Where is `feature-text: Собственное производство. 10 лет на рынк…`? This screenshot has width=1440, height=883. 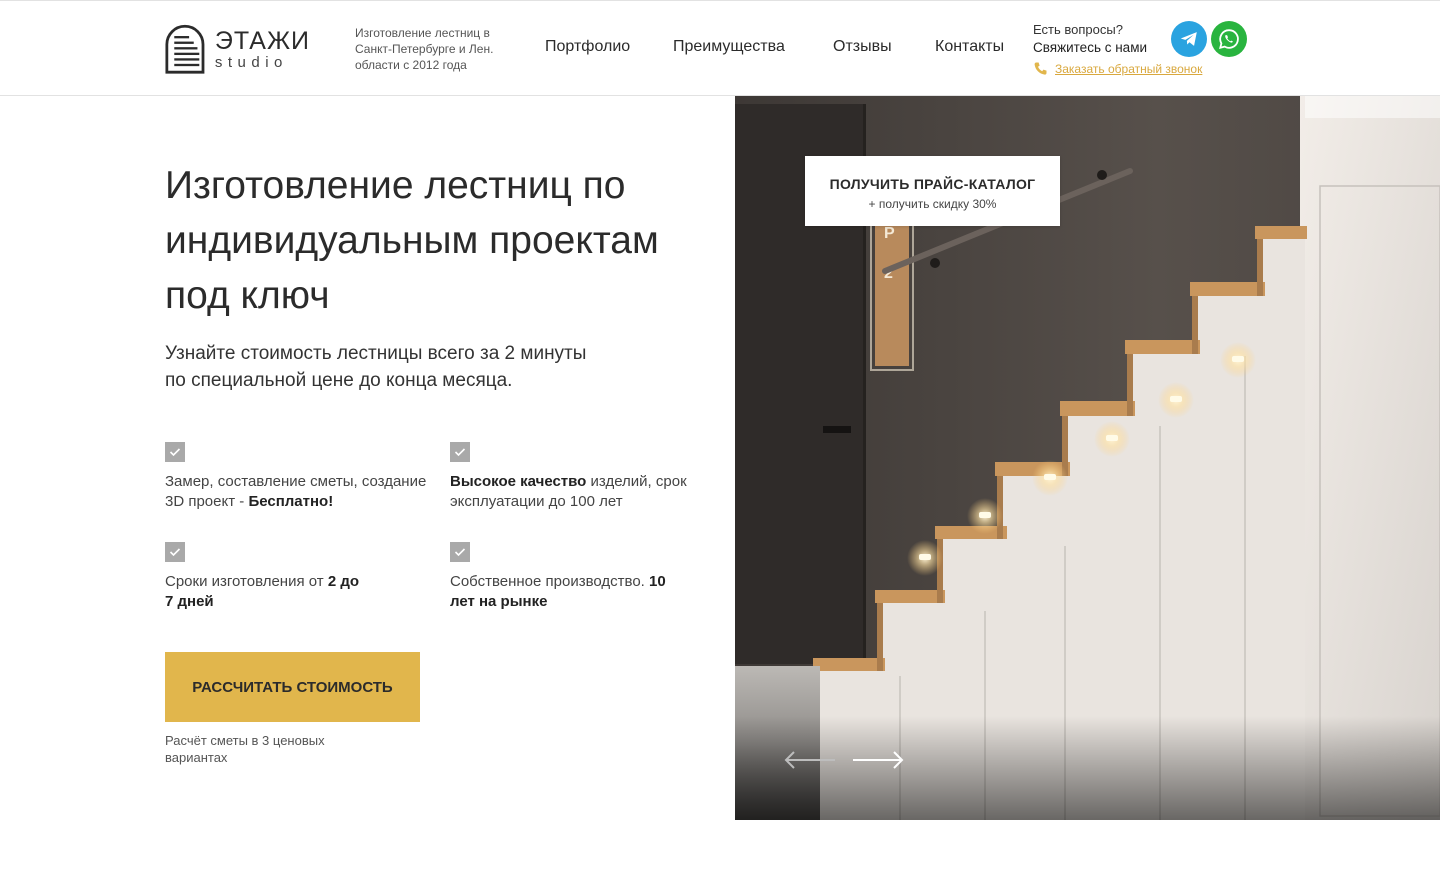 feature-text: Собственное производство. 10 лет на рынк… is located at coordinates (558, 591).